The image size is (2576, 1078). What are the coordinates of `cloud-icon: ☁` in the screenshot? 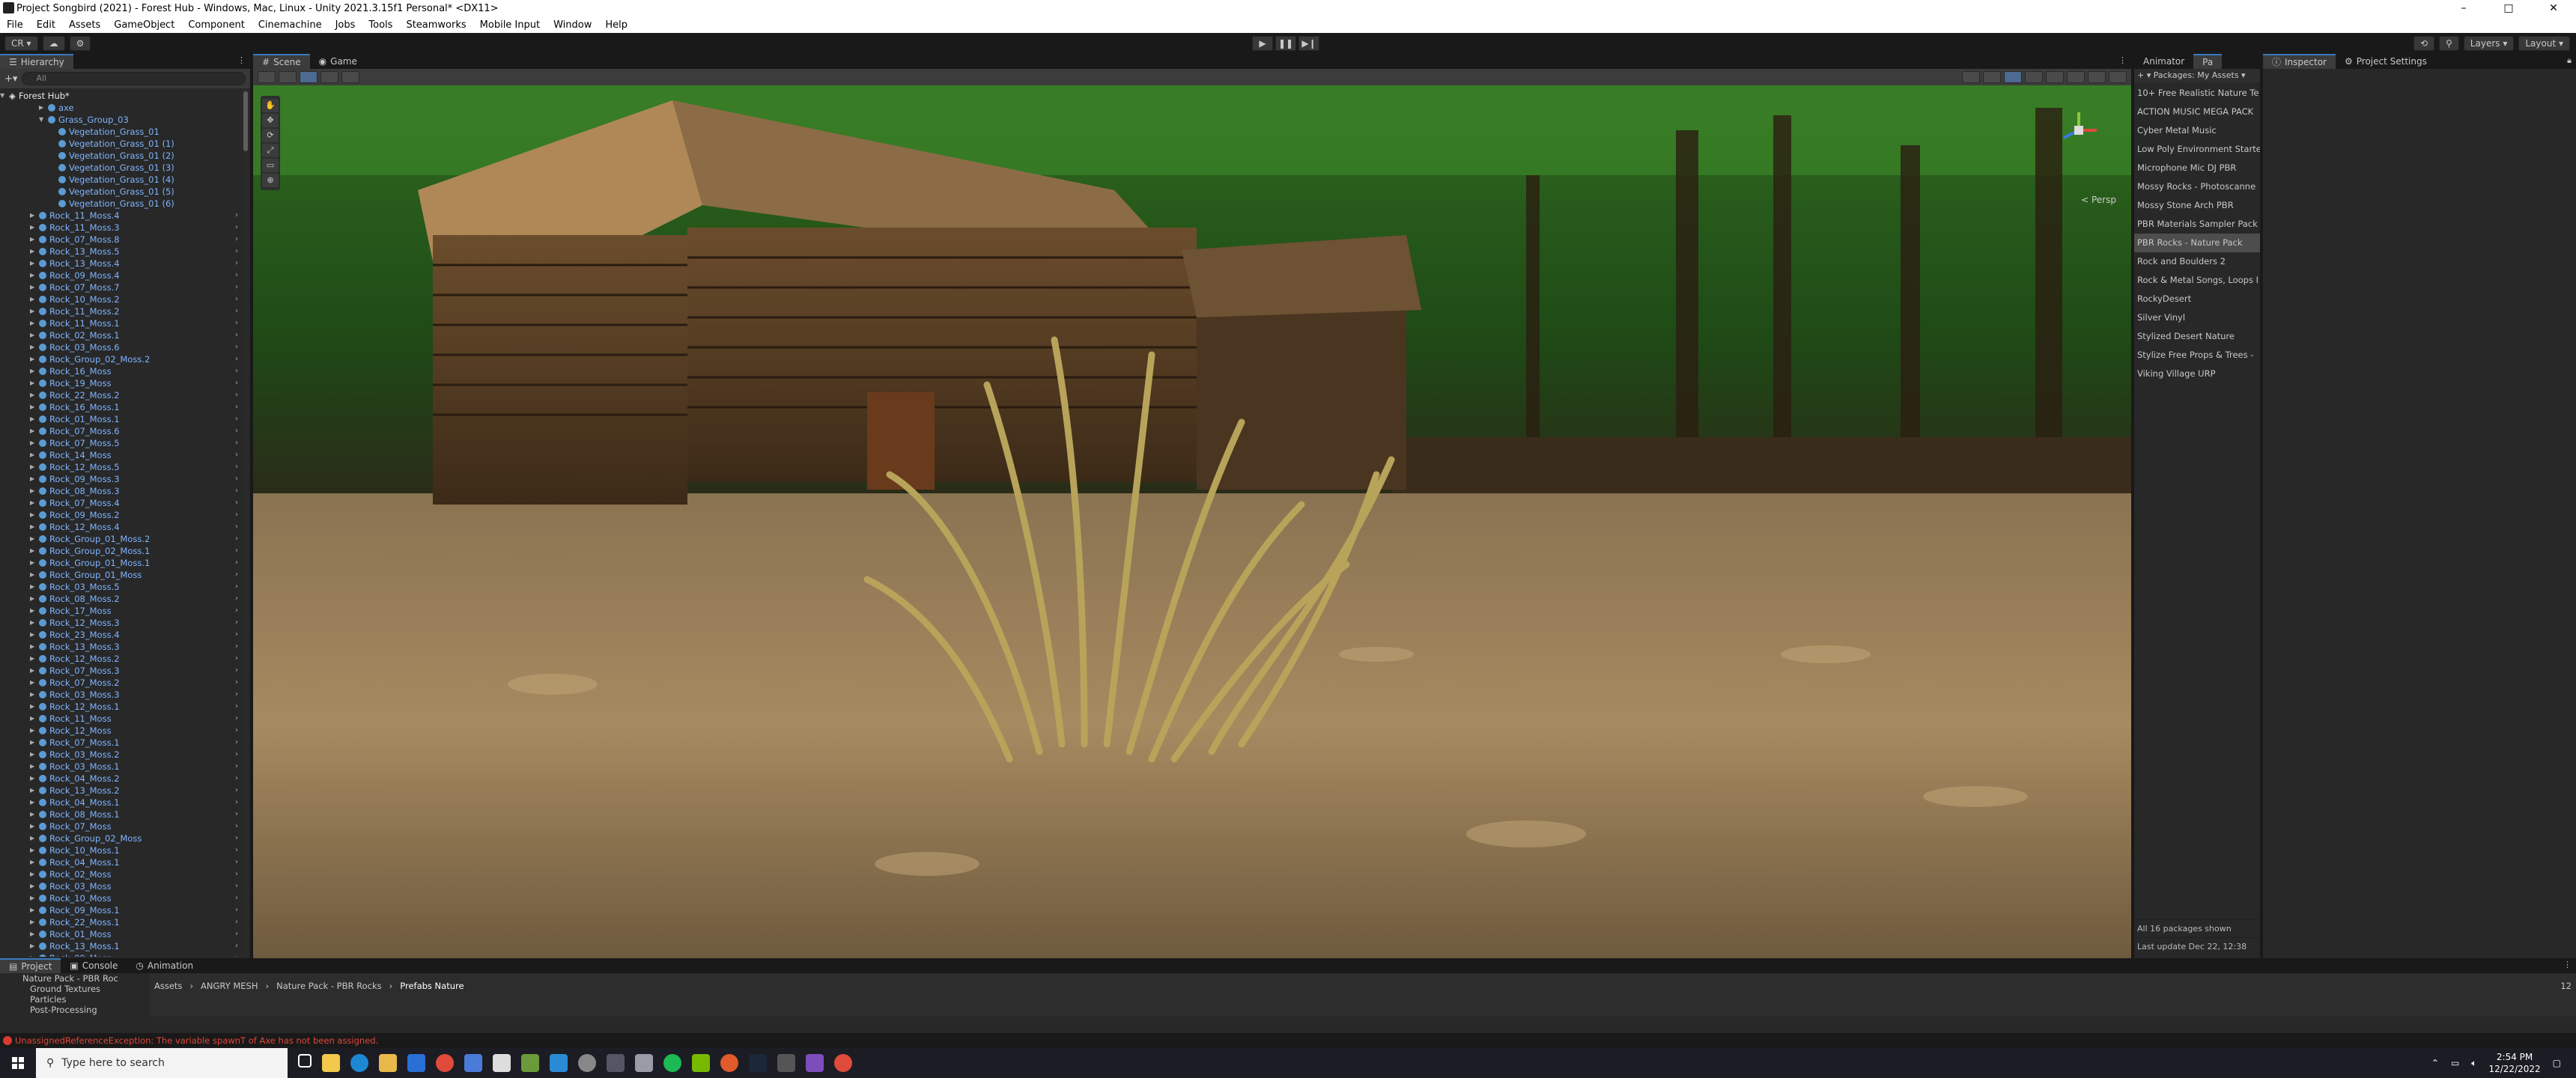 It's located at (53, 43).